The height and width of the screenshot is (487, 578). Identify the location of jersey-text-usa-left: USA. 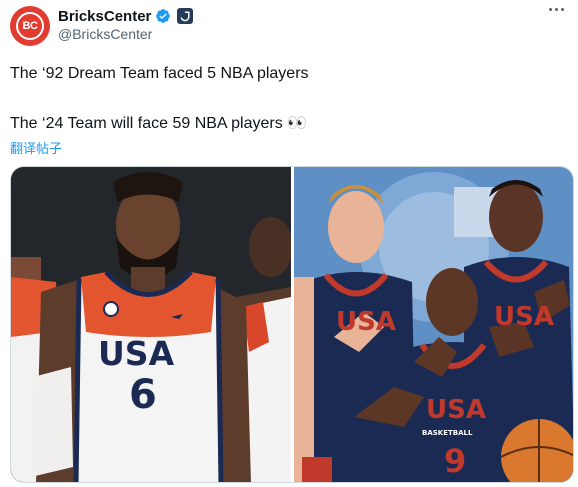
(136, 353).